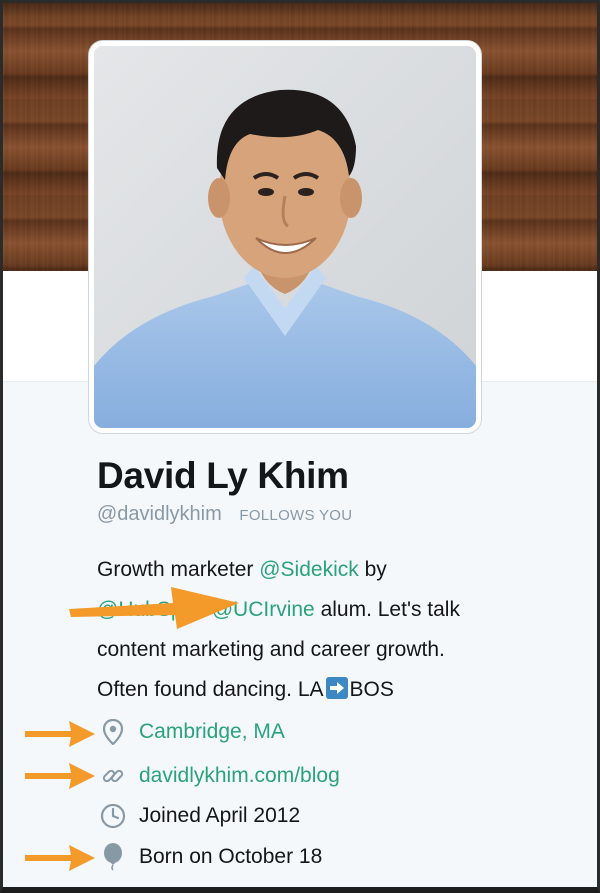 Image resolution: width=600 pixels, height=893 pixels. I want to click on website-row: davidlykhim.com/blog, so click(219, 776).